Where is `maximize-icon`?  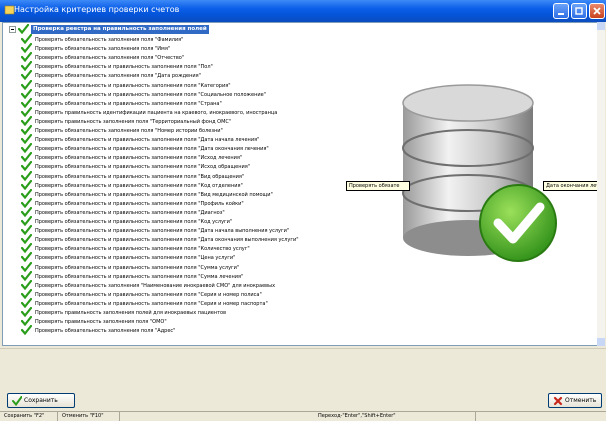
maximize-icon is located at coordinates (579, 11).